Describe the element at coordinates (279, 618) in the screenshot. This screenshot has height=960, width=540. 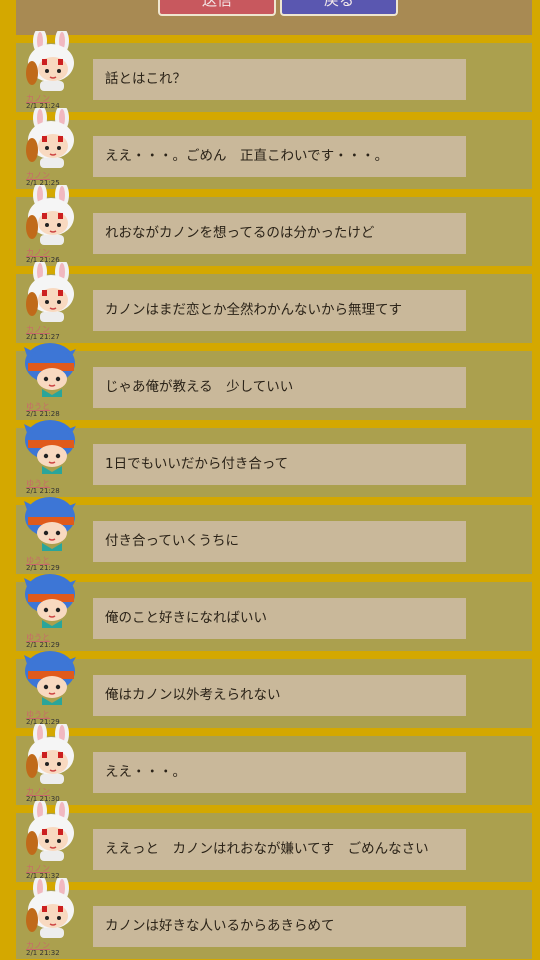
I see `message-bubble: 俺のこと好きになればいい` at that location.